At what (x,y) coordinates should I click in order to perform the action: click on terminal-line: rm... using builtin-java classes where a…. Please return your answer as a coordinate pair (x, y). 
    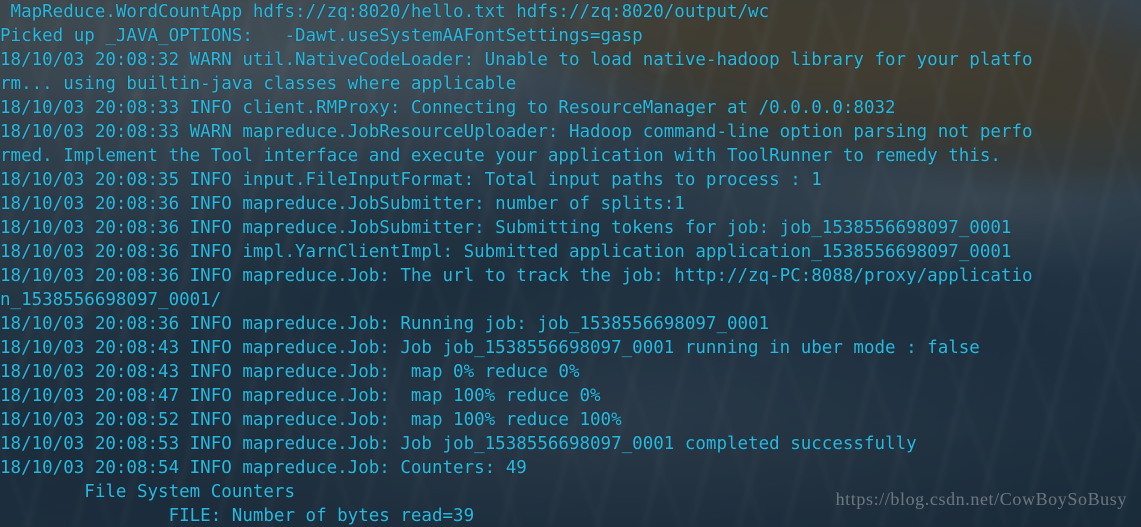
    Looking at the image, I should click on (258, 84).